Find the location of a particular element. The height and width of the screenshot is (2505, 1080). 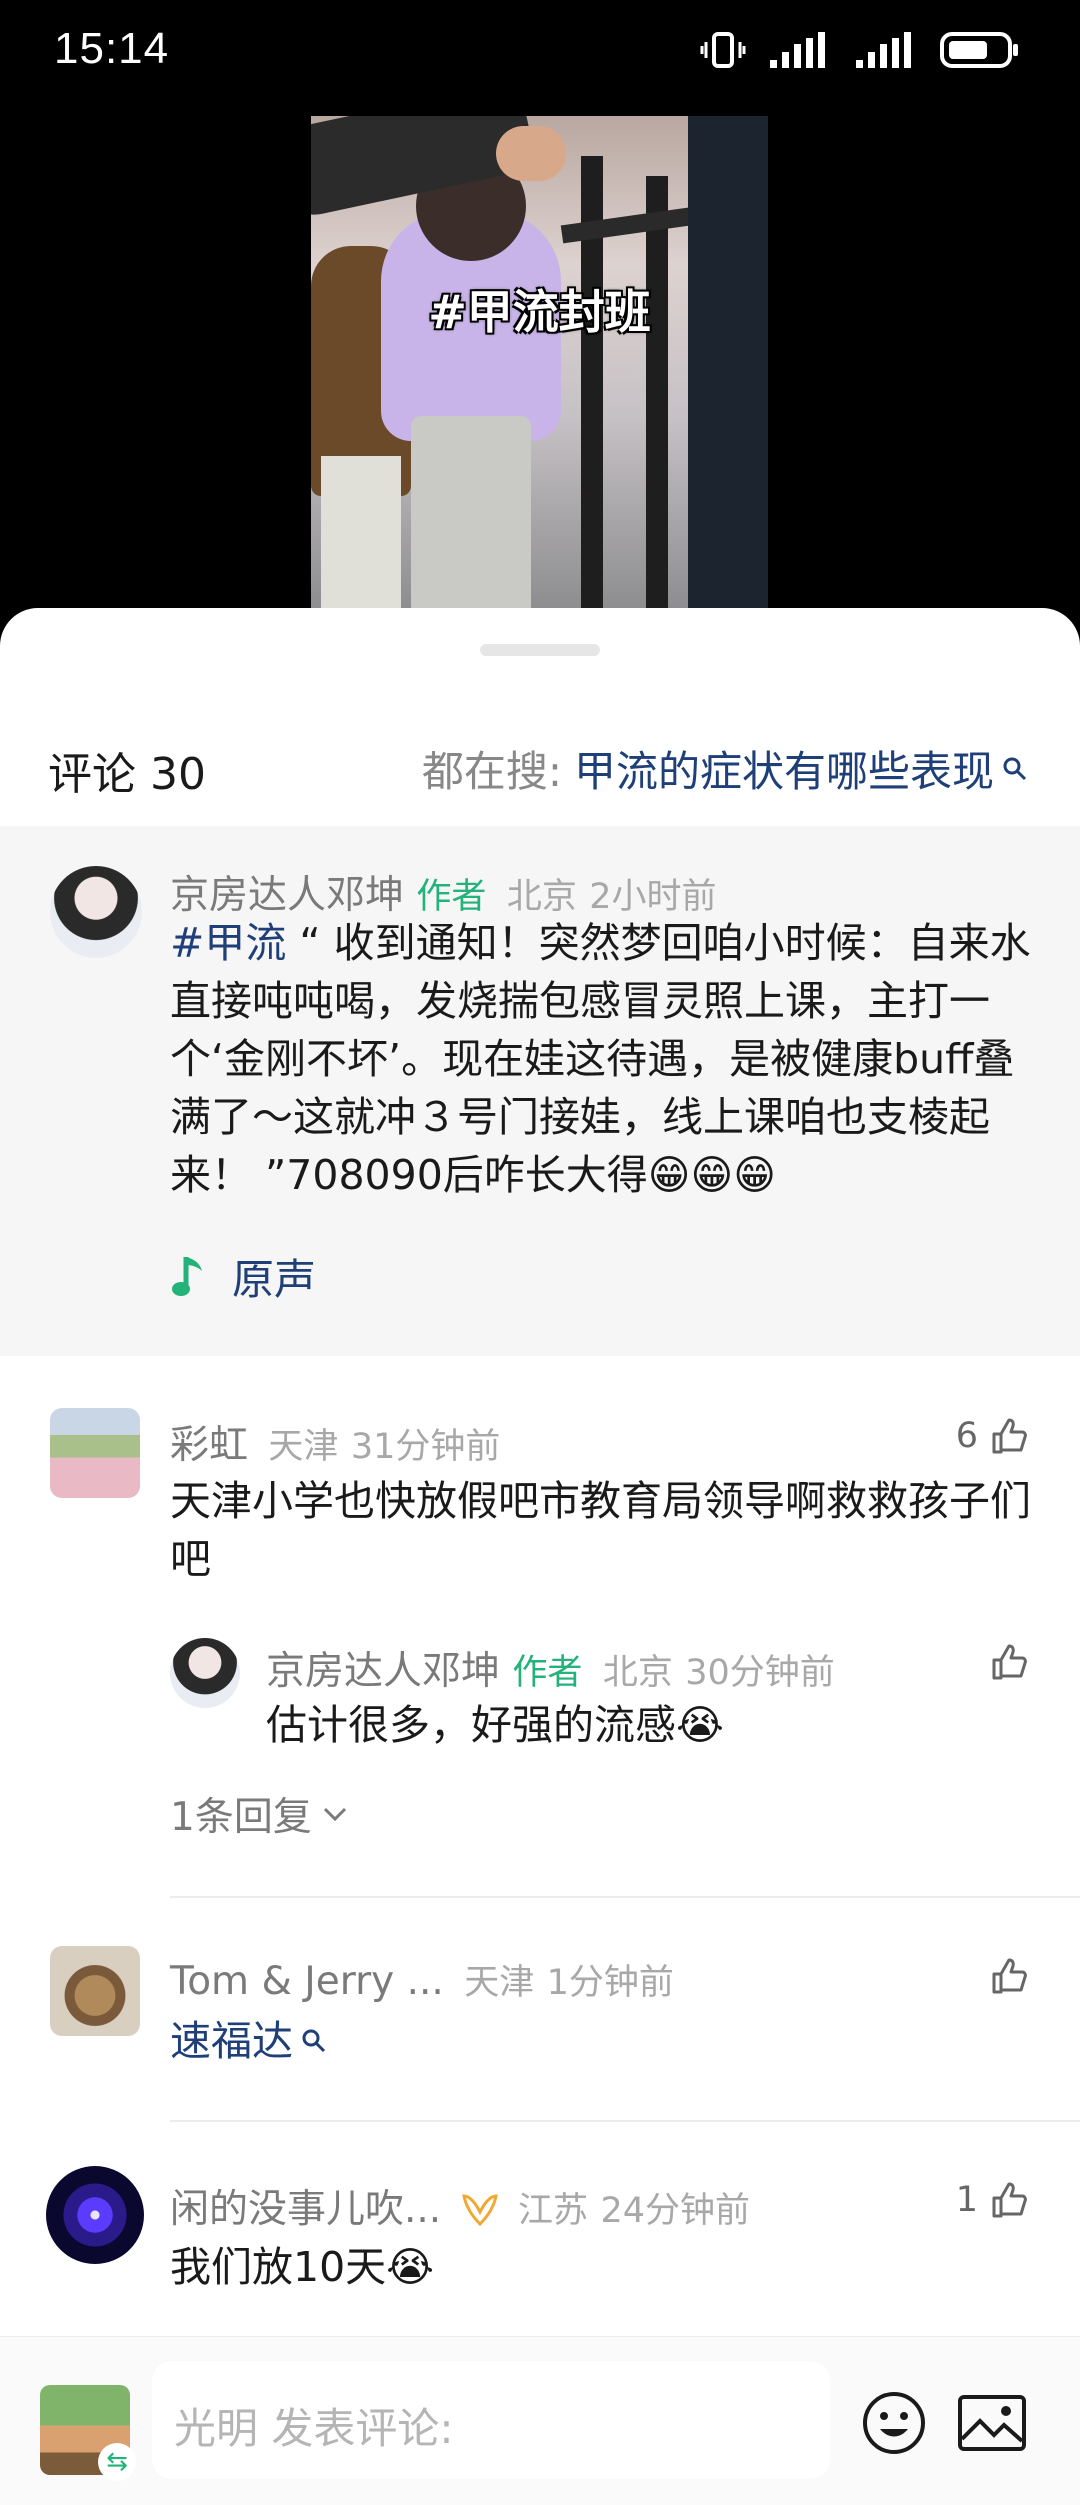

comment-input: 光明 发表评论: is located at coordinates (491, 2420).